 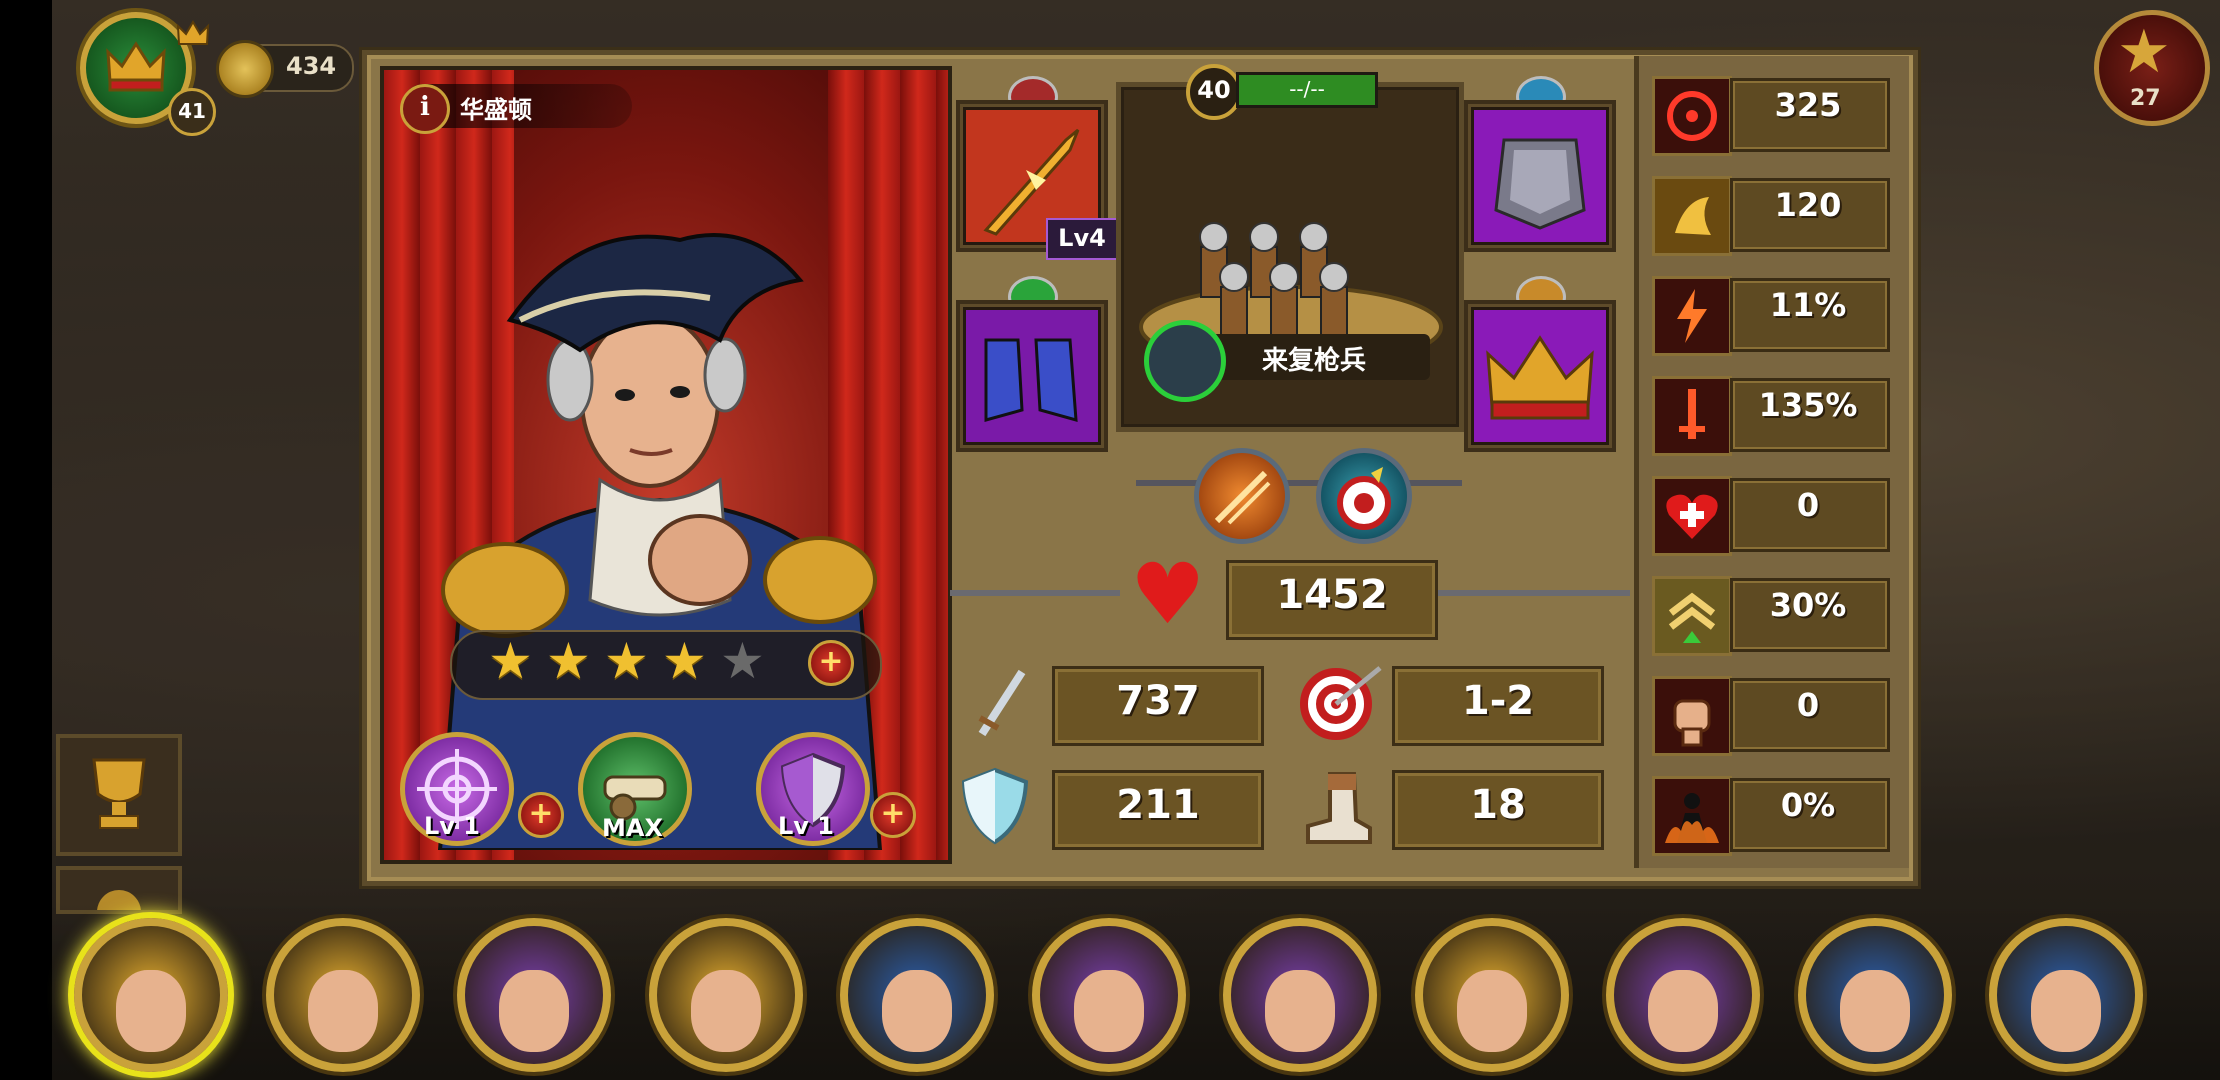 I want to click on arrows-icon, so click(x=1242, y=497).